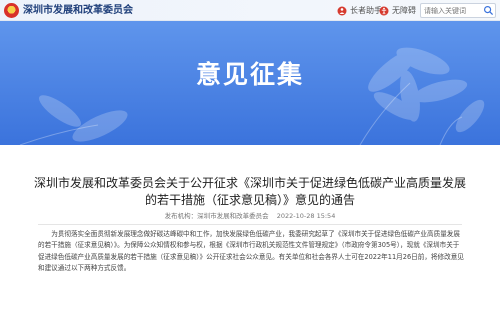  I want to click on elder-mode-link: 长者助手, so click(359, 10).